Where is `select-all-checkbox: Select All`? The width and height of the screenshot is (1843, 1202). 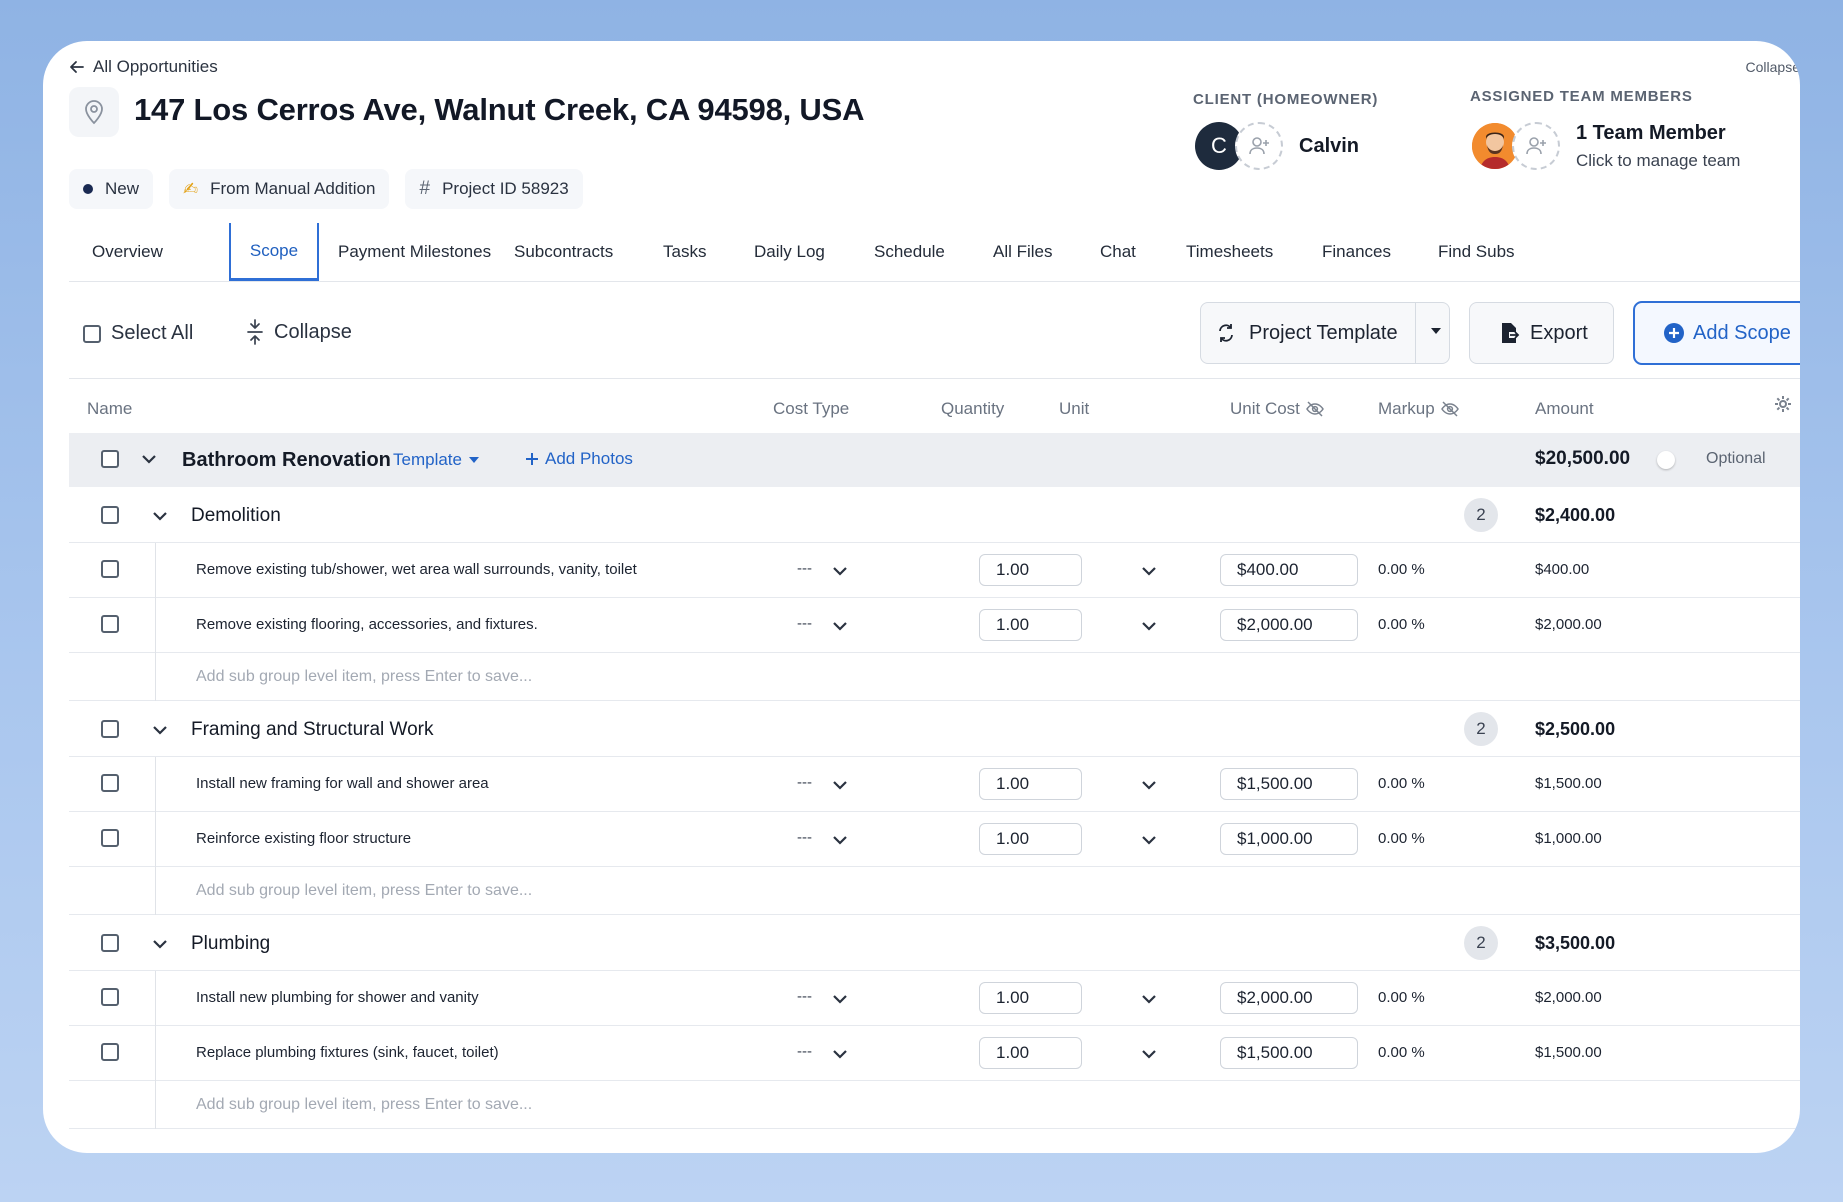 select-all-checkbox: Select All is located at coordinates (138, 333).